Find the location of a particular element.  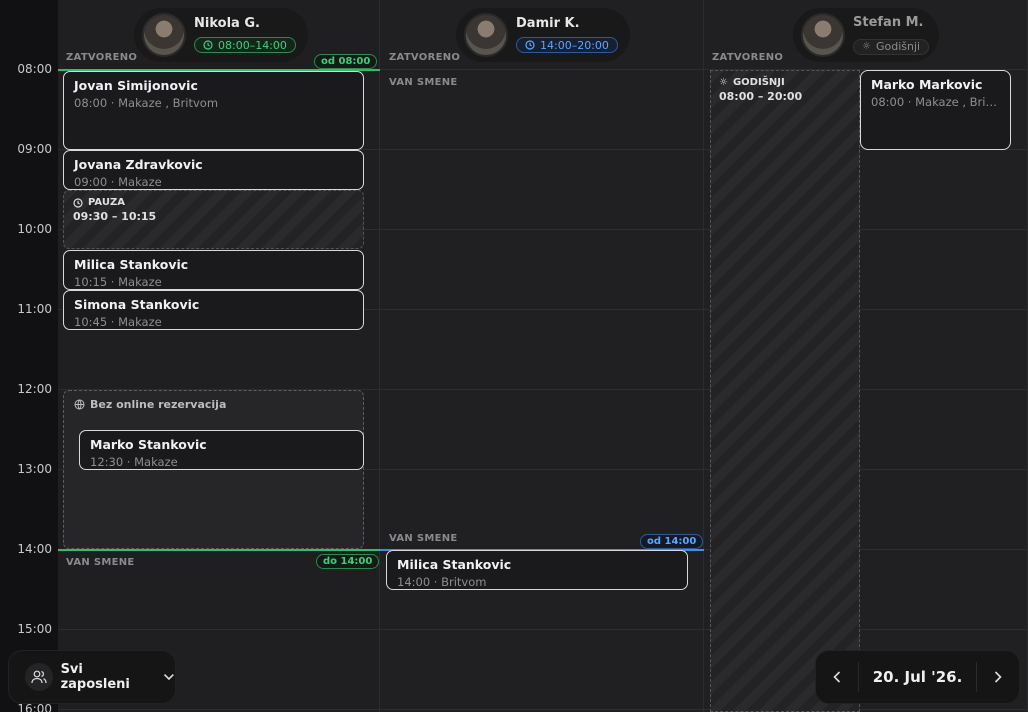

staff-filter-label: Svi zaposleni is located at coordinates (95, 677).